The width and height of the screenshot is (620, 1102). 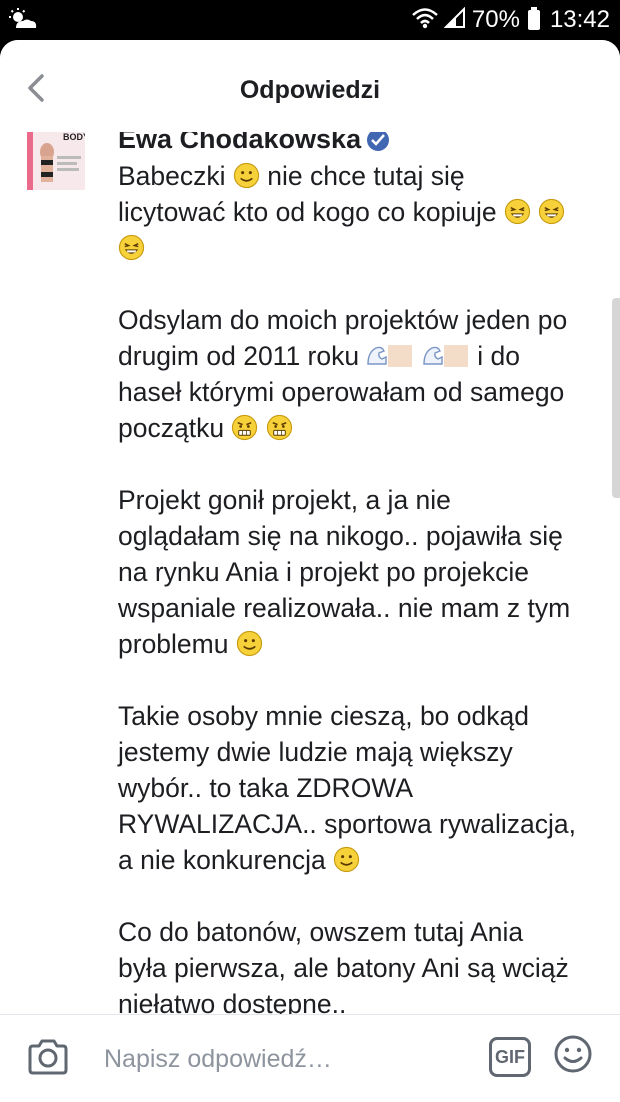 I want to click on text-line: jestemy dwie ludzie mają większy, so click(x=315, y=752).